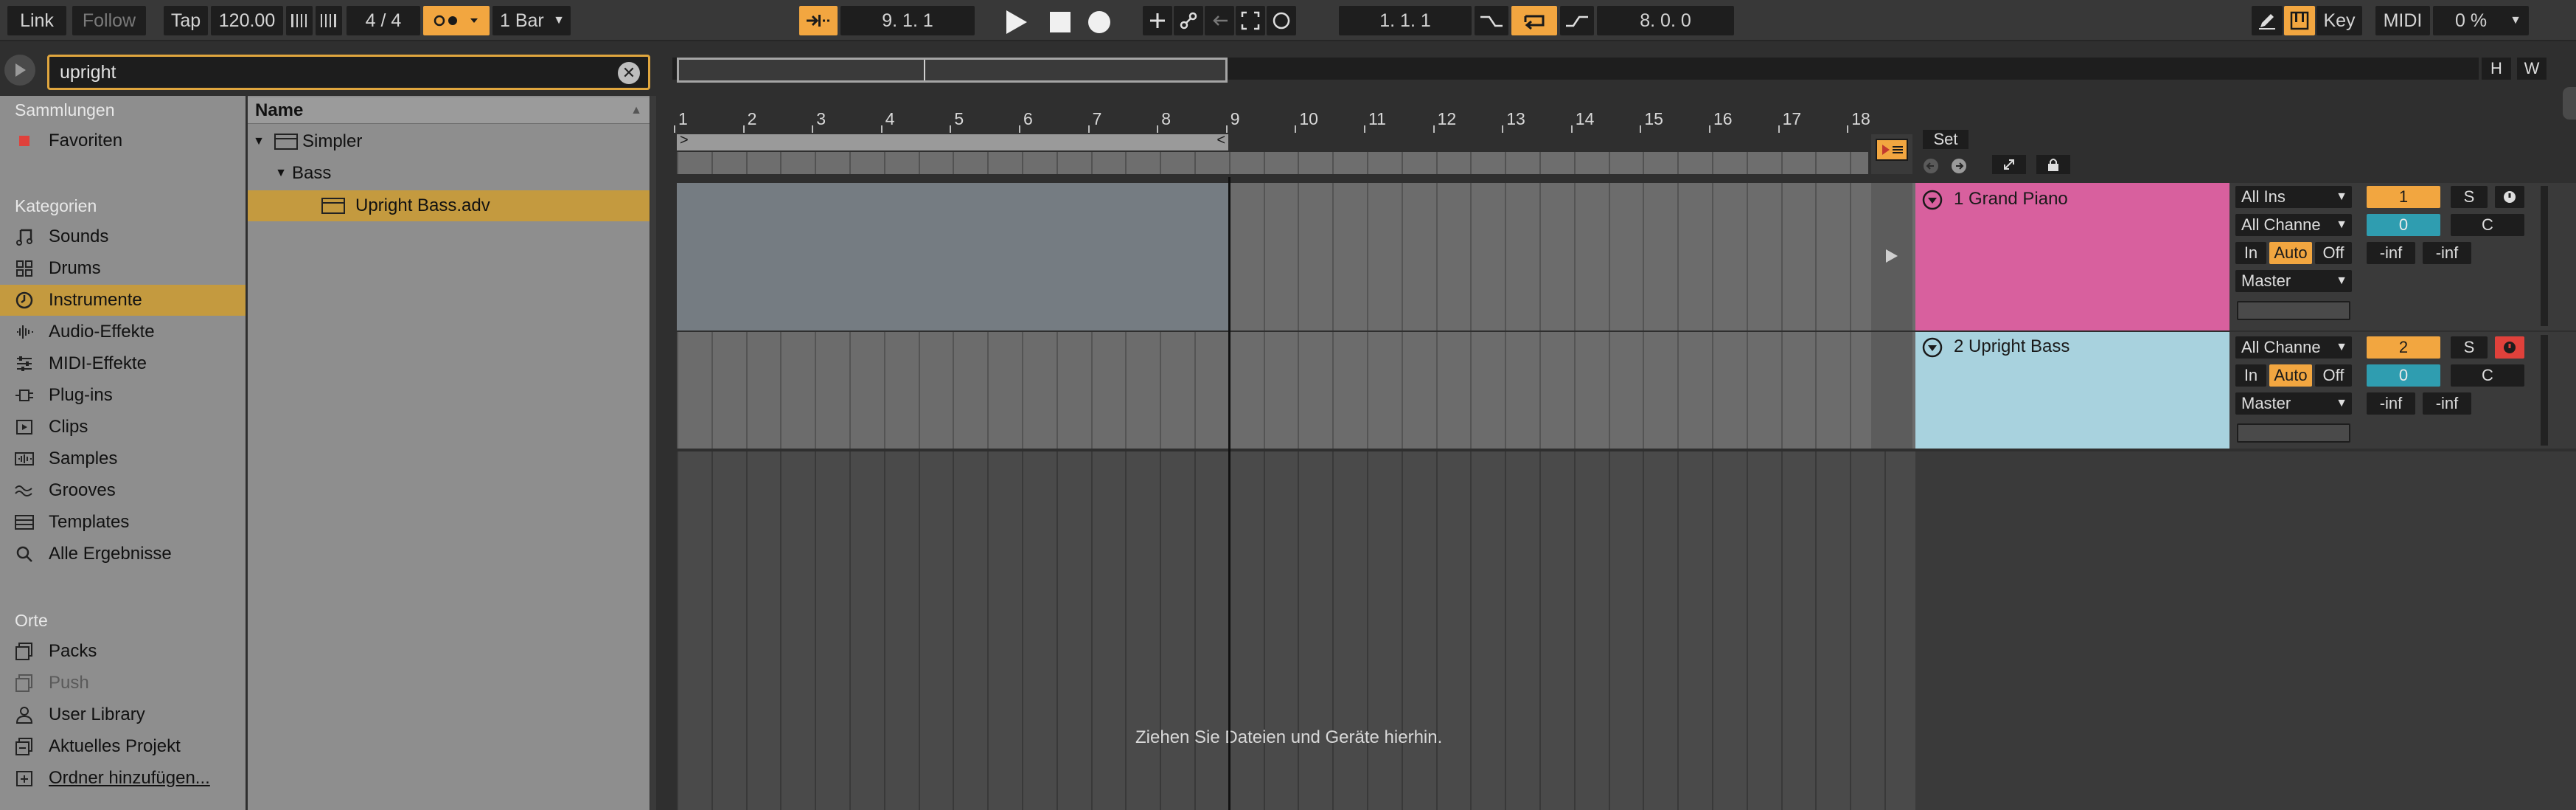  Describe the element at coordinates (1577, 21) in the screenshot. I see `punch-out-icon` at that location.